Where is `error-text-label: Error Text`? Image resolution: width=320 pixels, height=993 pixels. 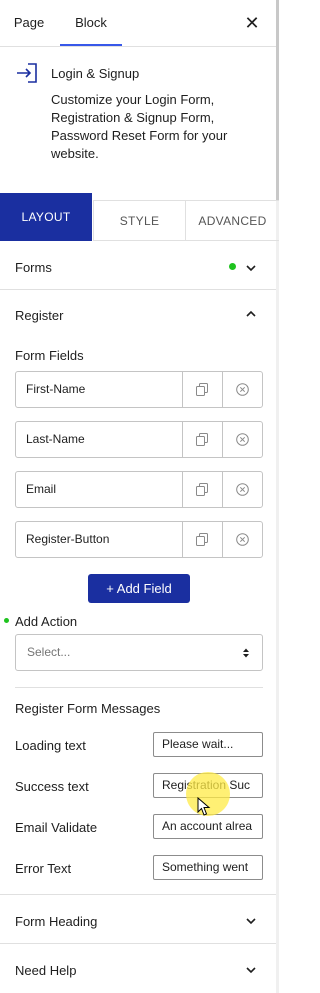 error-text-label: Error Text is located at coordinates (43, 868).